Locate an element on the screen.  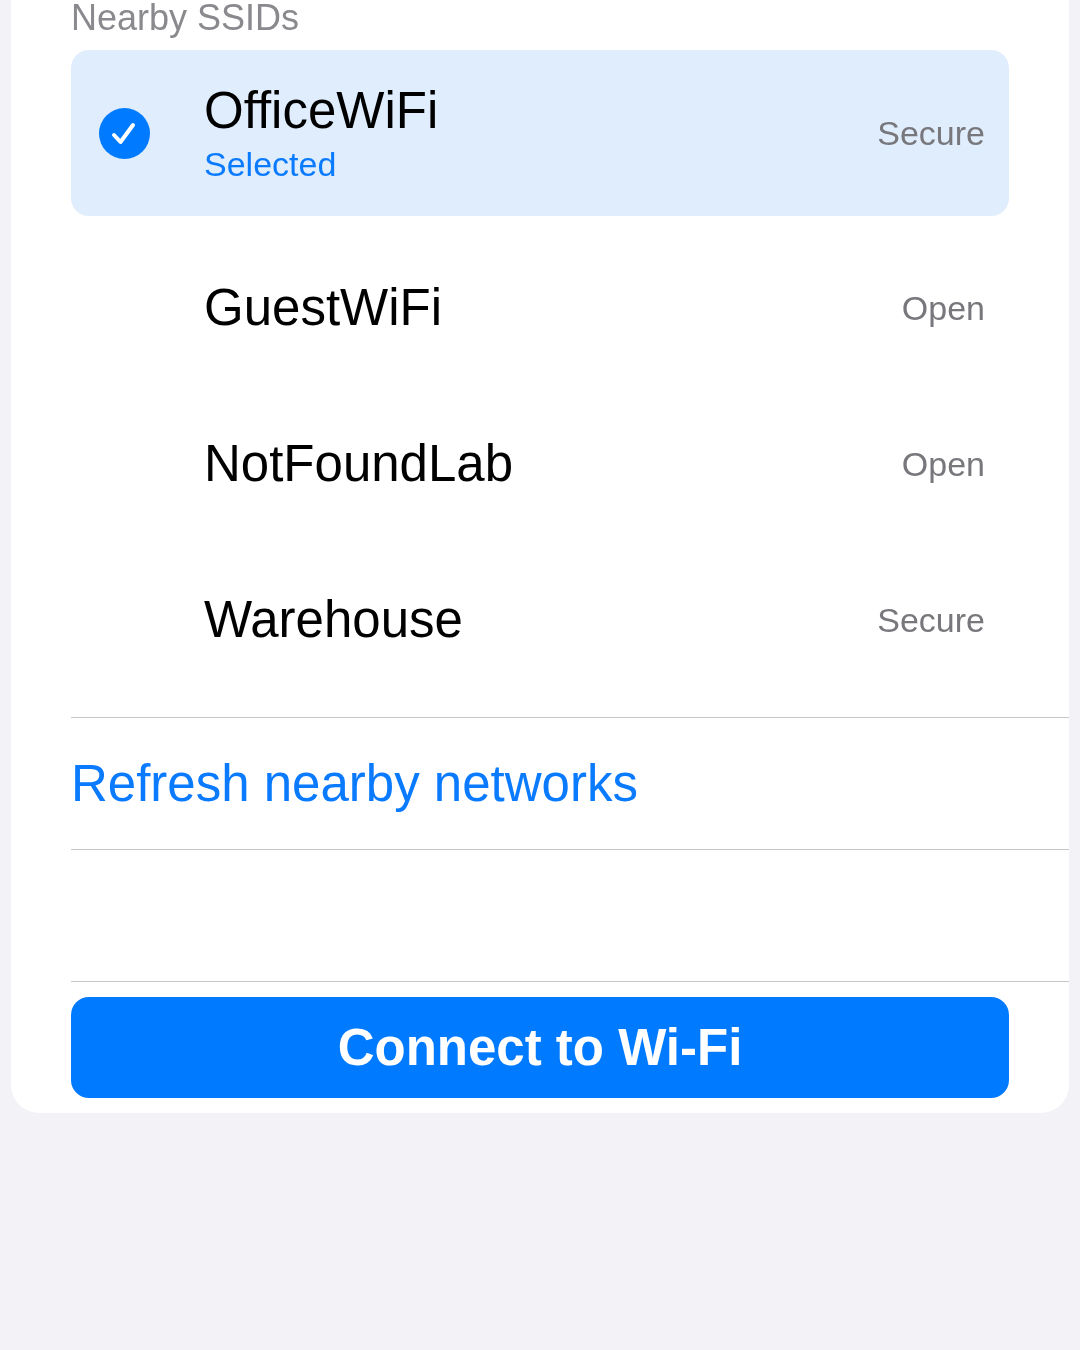
network-row: GuestWiFi Open is located at coordinates (540, 308).